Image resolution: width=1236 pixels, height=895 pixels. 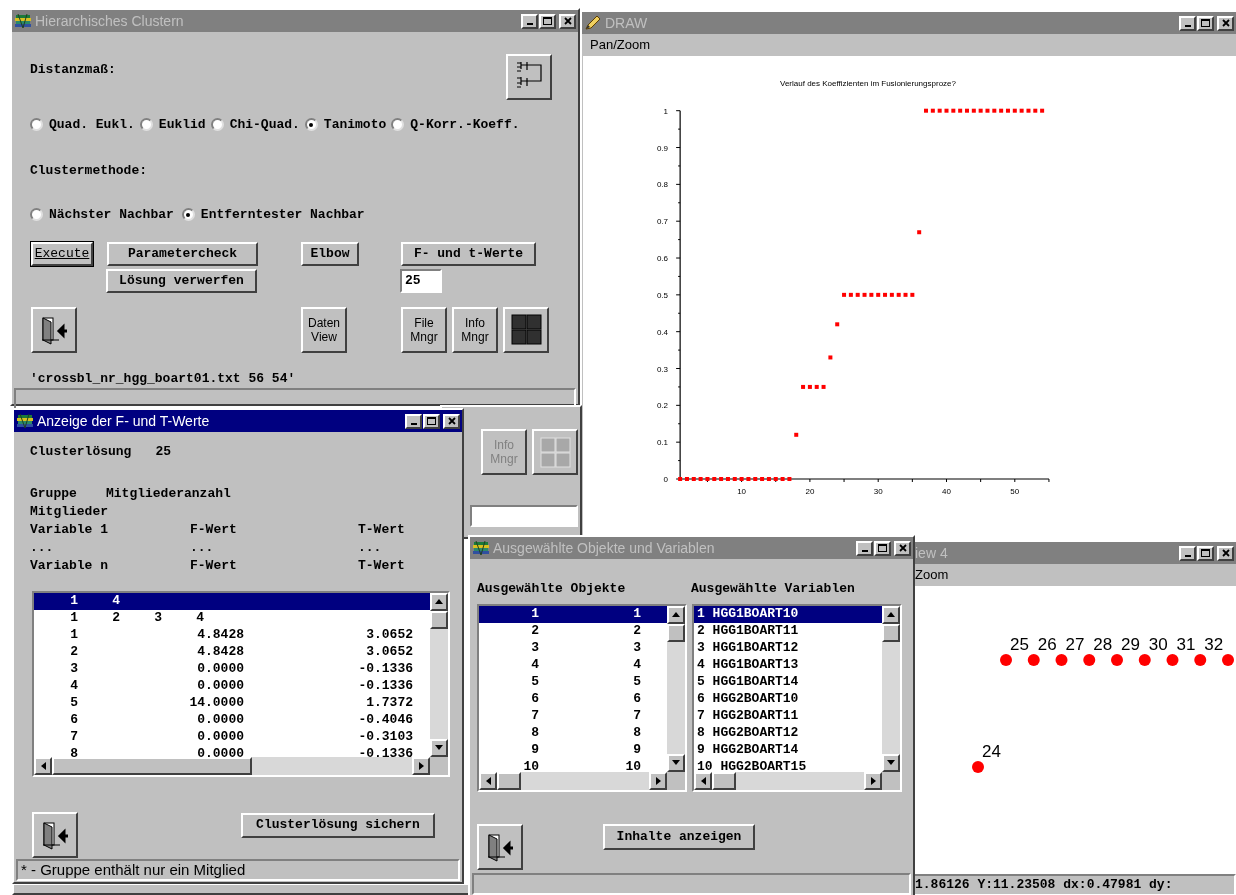 What do you see at coordinates (475, 329) in the screenshot?
I see `tool-button: Info Mngr` at bounding box center [475, 329].